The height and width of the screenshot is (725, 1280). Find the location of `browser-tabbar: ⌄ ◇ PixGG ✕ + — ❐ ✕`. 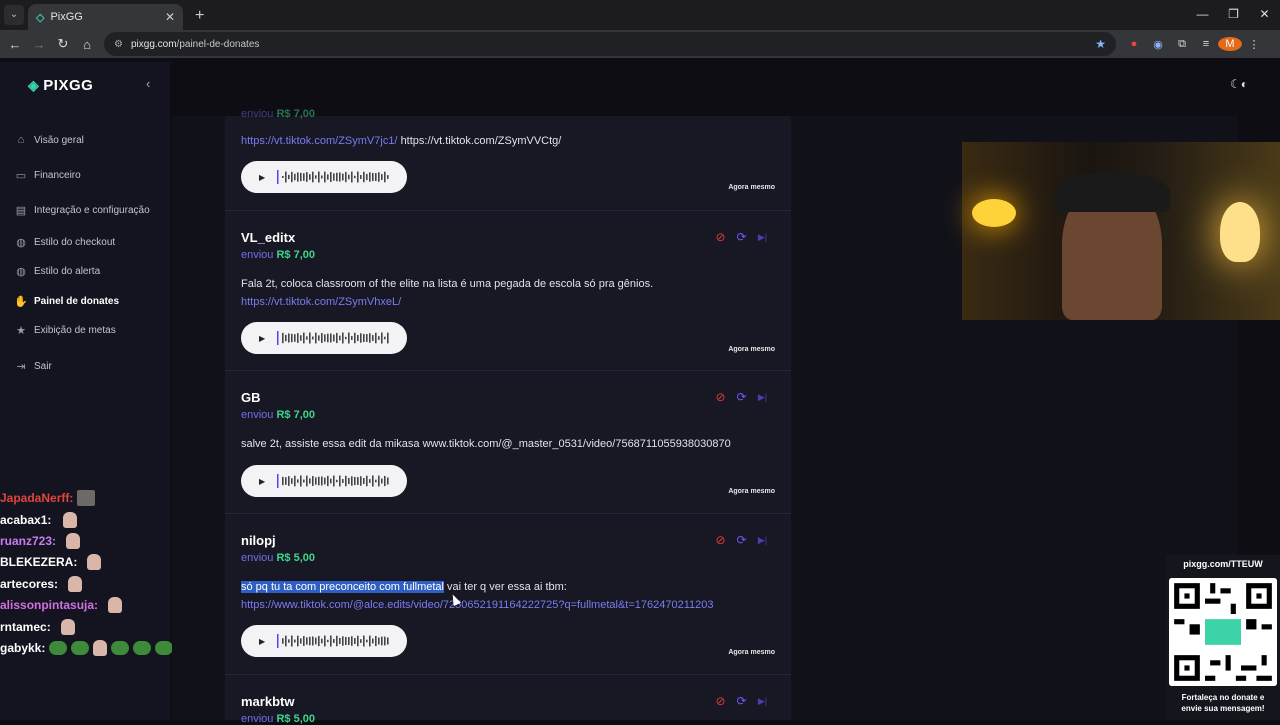

browser-tabbar: ⌄ ◇ PixGG ✕ + — ❐ ✕ is located at coordinates (640, 15).